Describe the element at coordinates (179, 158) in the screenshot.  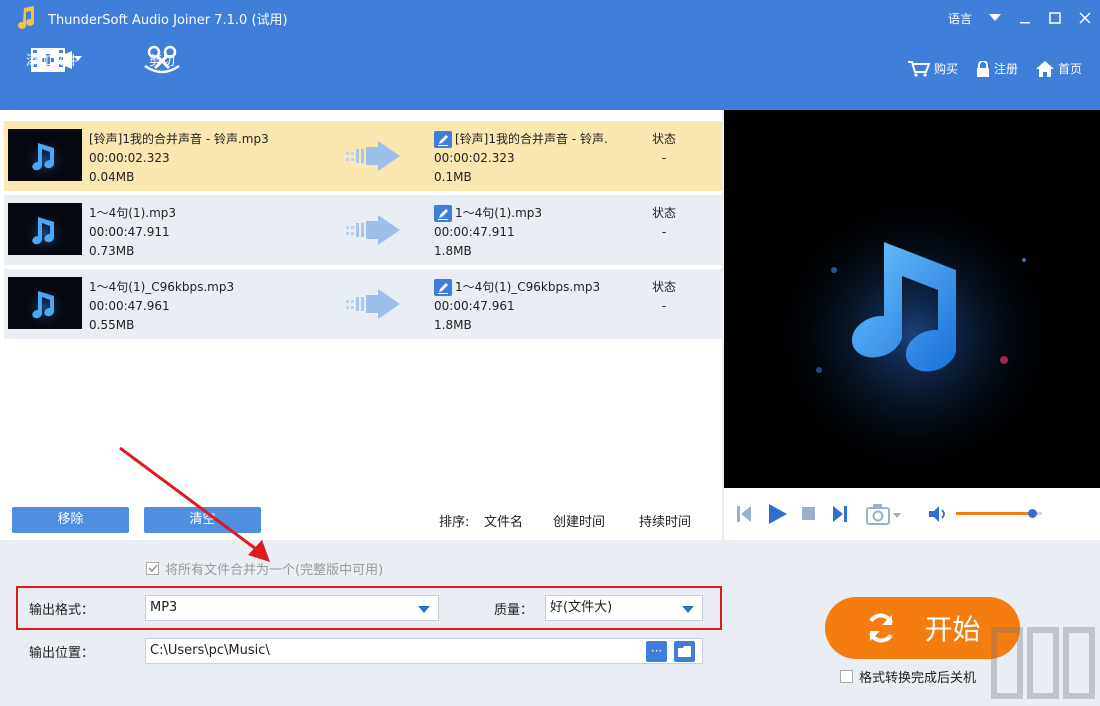
I see `source-info: [铃声]1我的合并声音 - 铃声.mp3 00:00:02.323 0.04MB` at that location.